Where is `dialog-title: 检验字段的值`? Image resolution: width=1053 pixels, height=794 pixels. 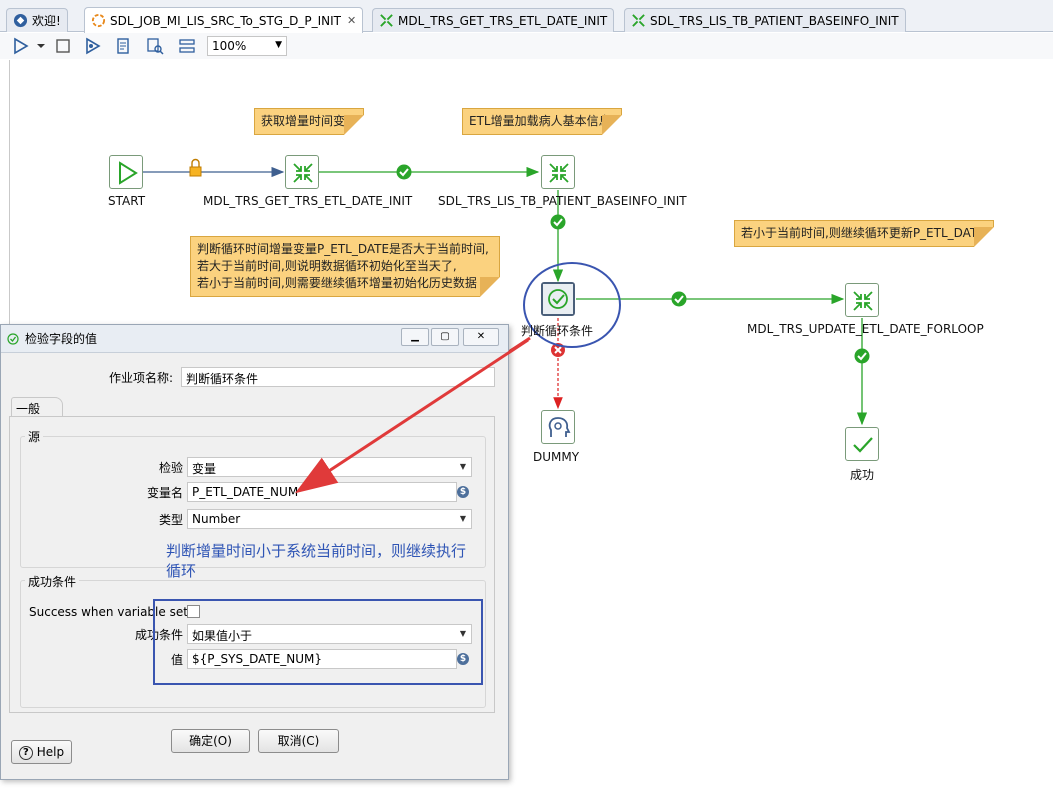
dialog-title: 检验字段的值 is located at coordinates (61, 339).